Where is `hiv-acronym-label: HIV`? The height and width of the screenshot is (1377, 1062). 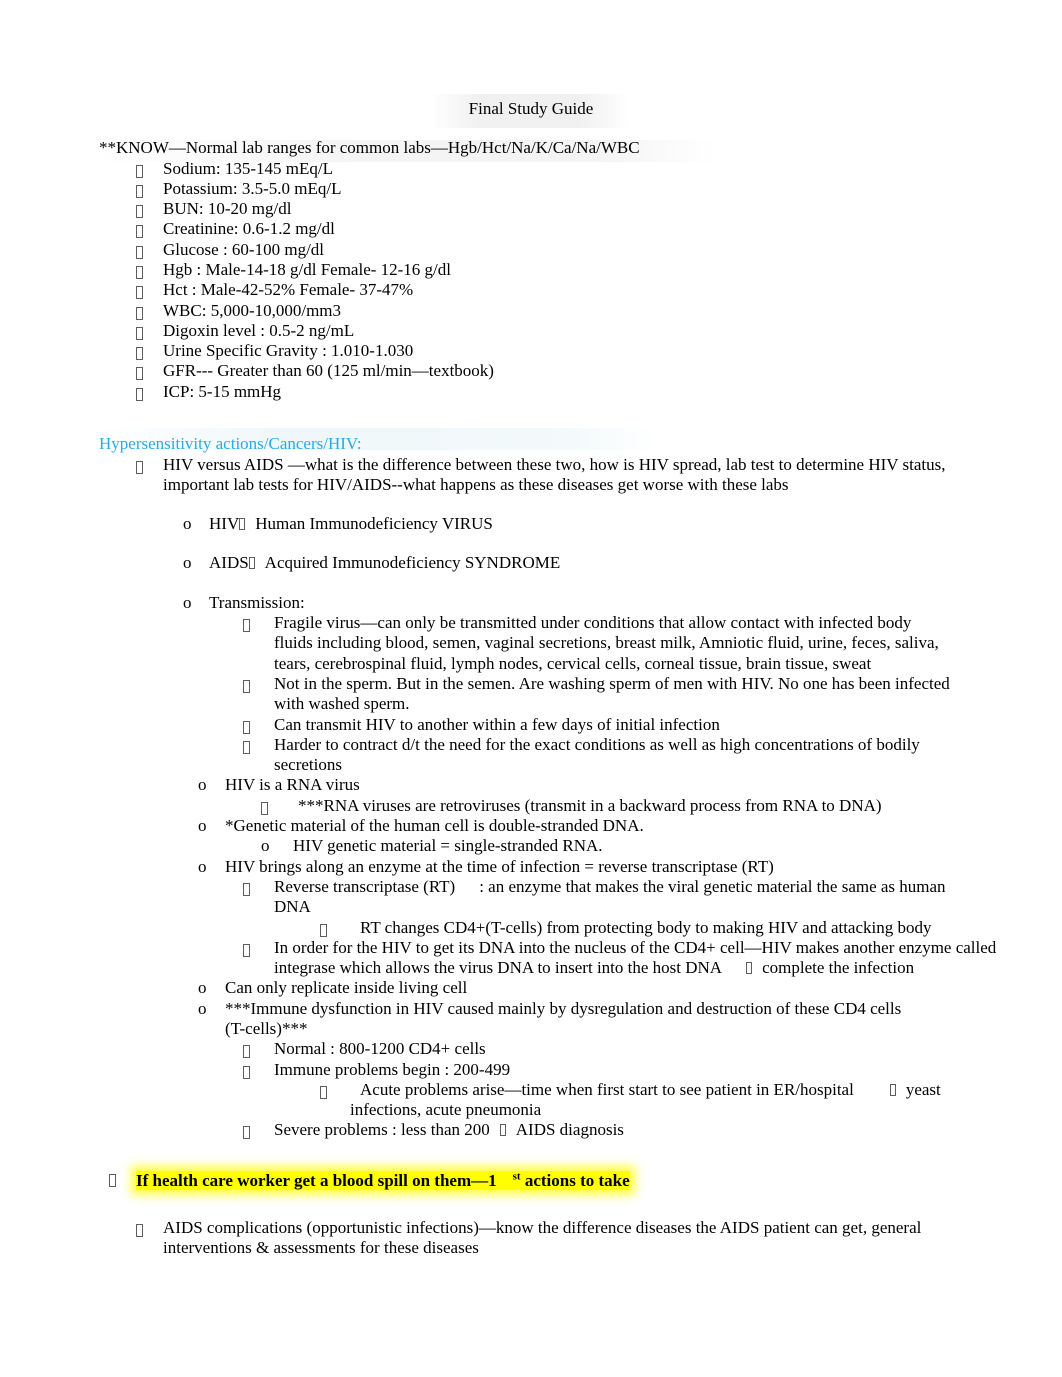
hiv-acronym-label: HIV is located at coordinates (224, 524).